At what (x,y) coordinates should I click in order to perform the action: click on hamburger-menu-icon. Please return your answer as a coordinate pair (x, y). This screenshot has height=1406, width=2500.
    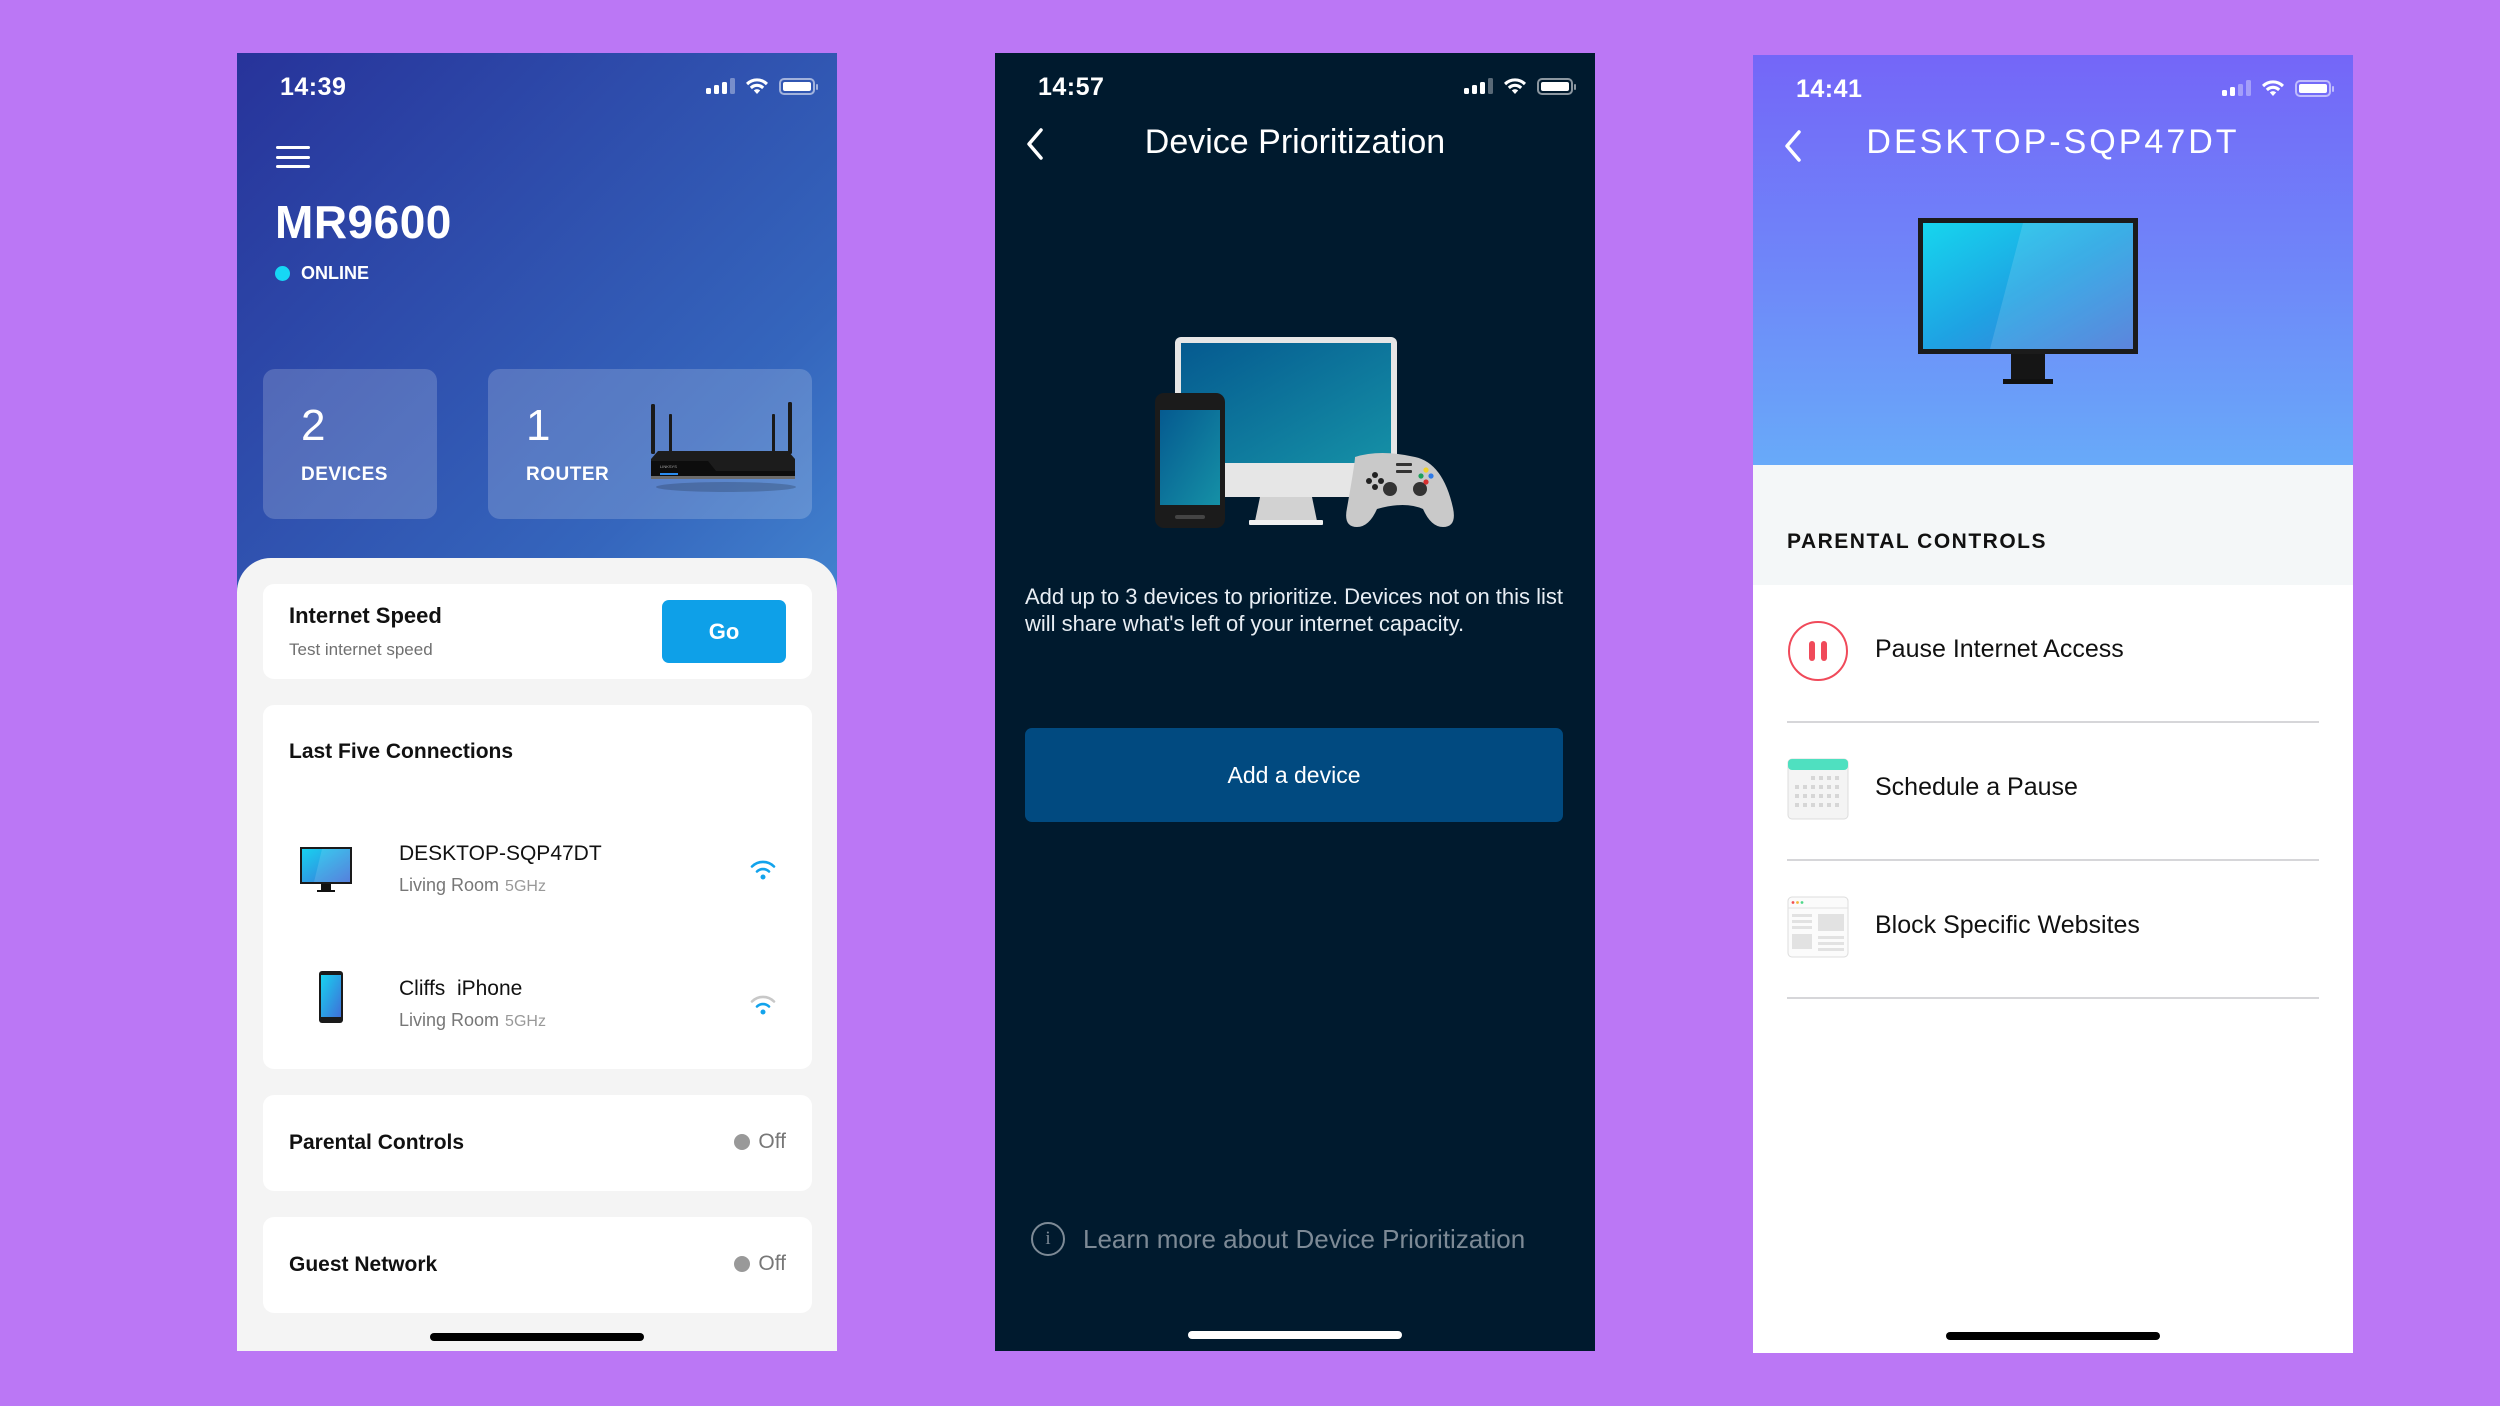
    Looking at the image, I should click on (293, 157).